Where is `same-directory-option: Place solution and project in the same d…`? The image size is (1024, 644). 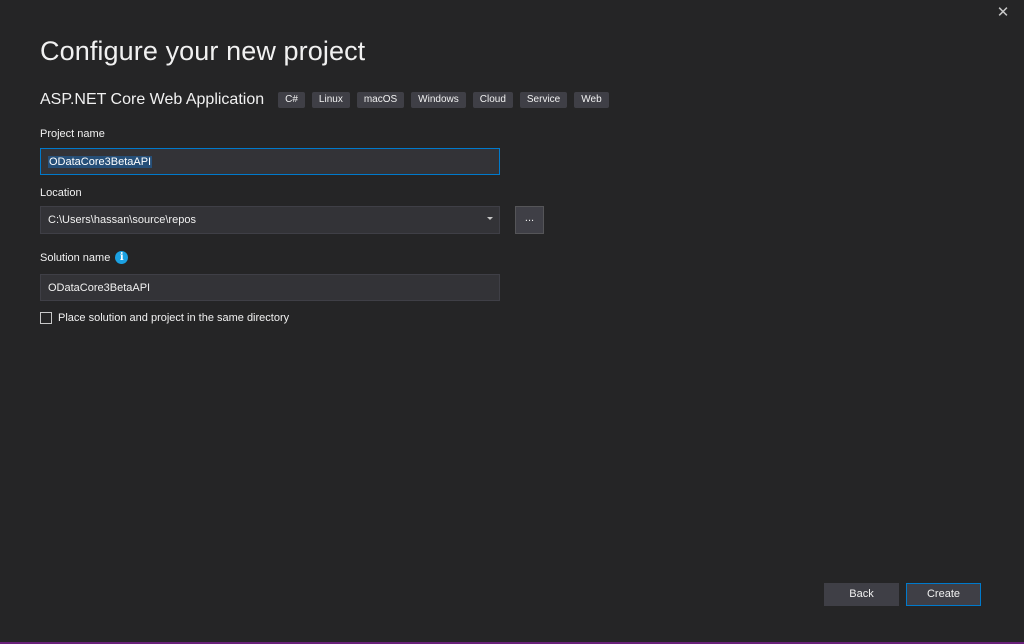 same-directory-option: Place solution and project in the same d… is located at coordinates (164, 318).